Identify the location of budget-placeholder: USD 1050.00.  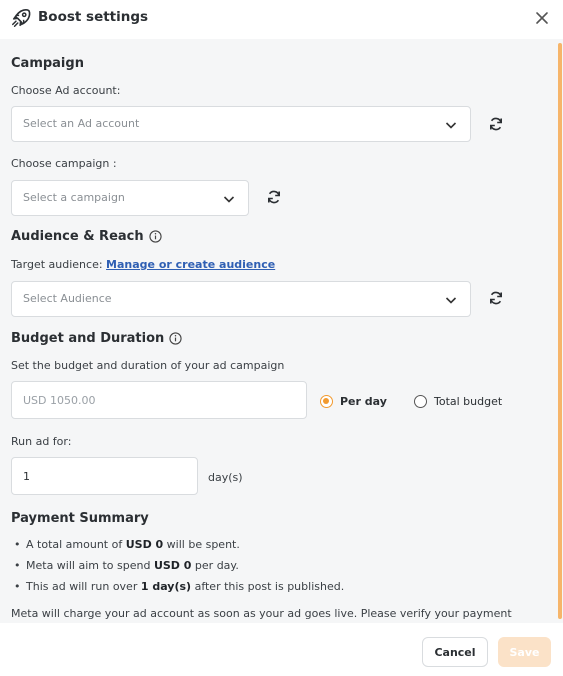
(59, 400).